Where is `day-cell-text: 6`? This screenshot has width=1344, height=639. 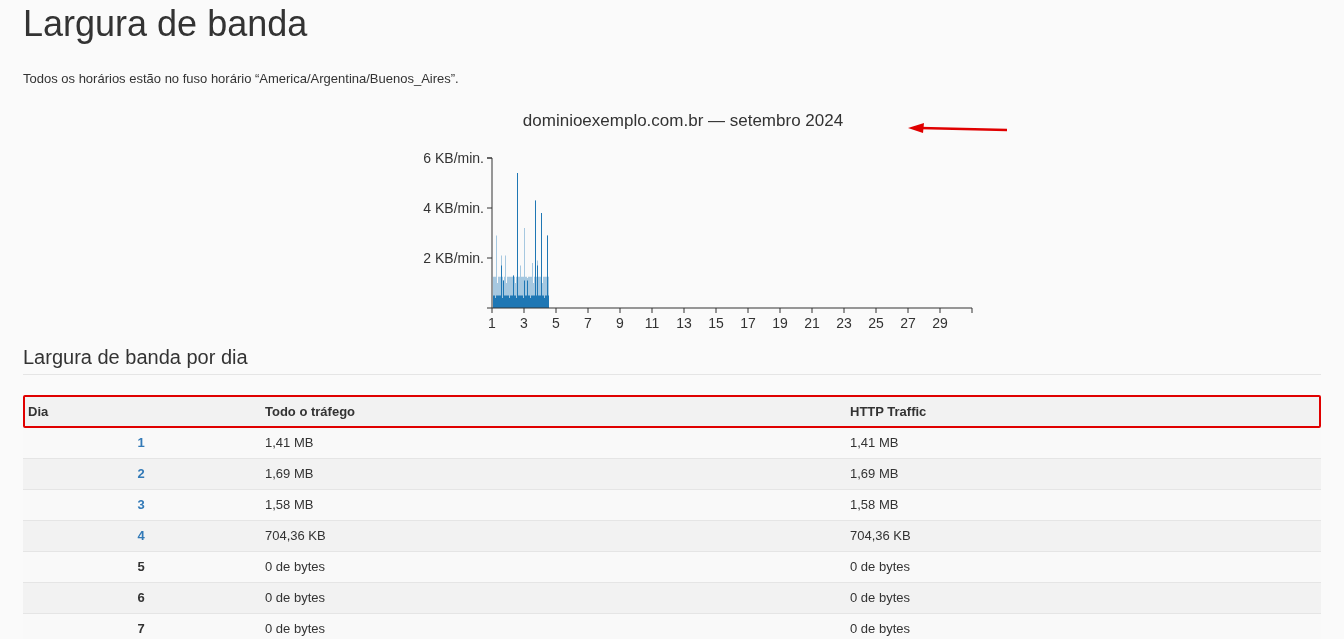
day-cell-text: 6 is located at coordinates (140, 598).